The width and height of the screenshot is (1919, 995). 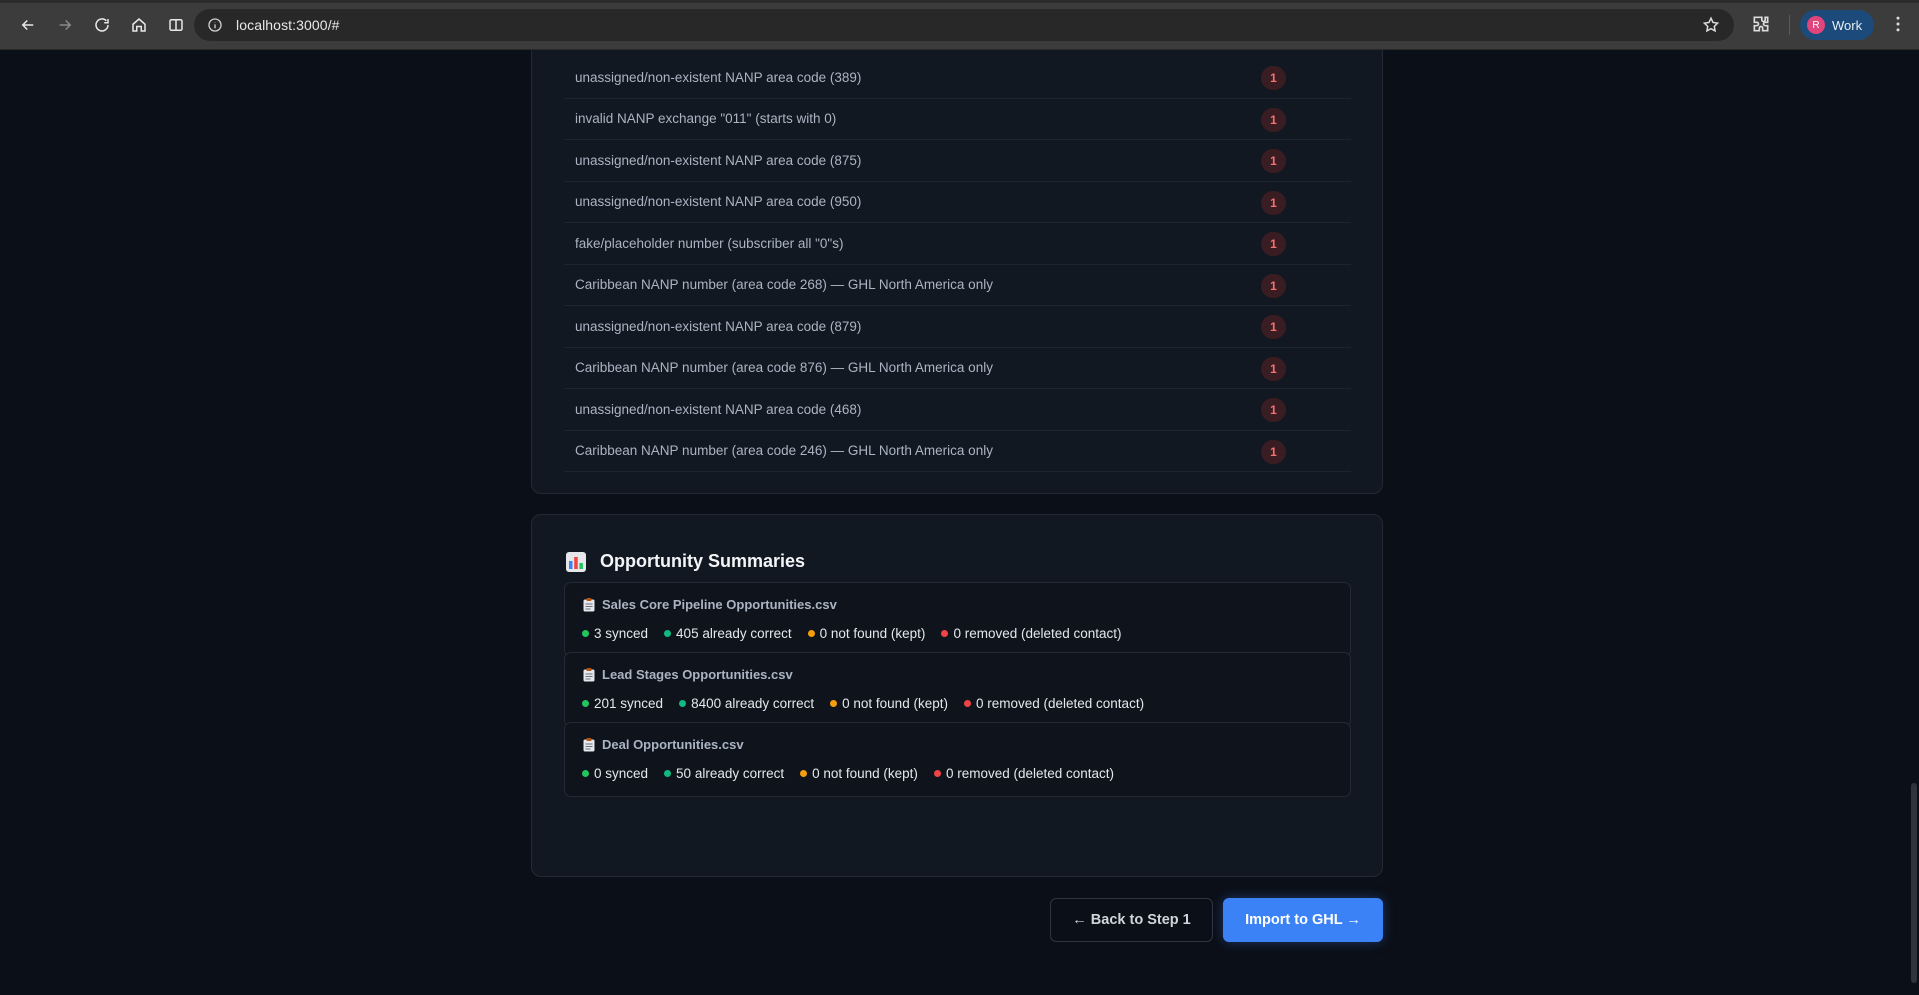 What do you see at coordinates (102, 25) in the screenshot?
I see `reload-icon` at bounding box center [102, 25].